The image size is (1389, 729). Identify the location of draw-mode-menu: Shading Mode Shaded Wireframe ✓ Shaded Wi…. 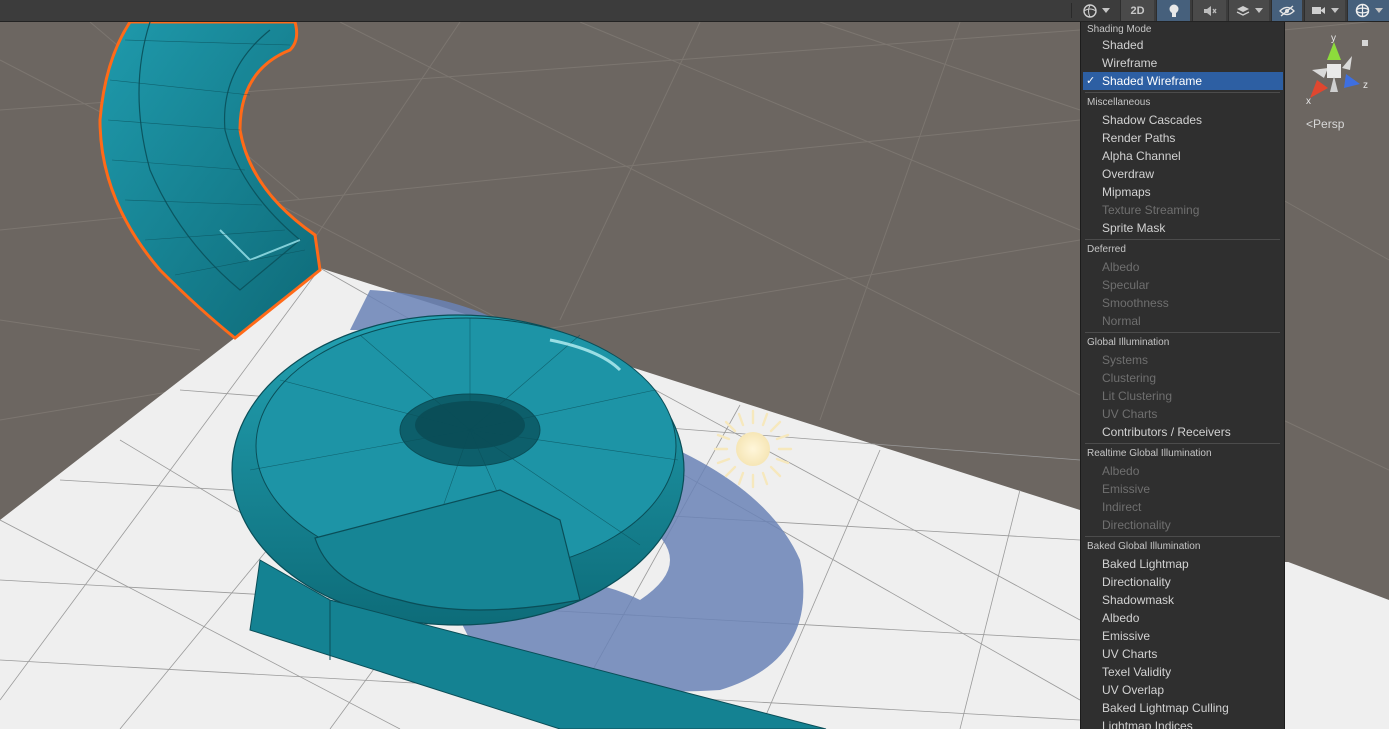
(1182, 375).